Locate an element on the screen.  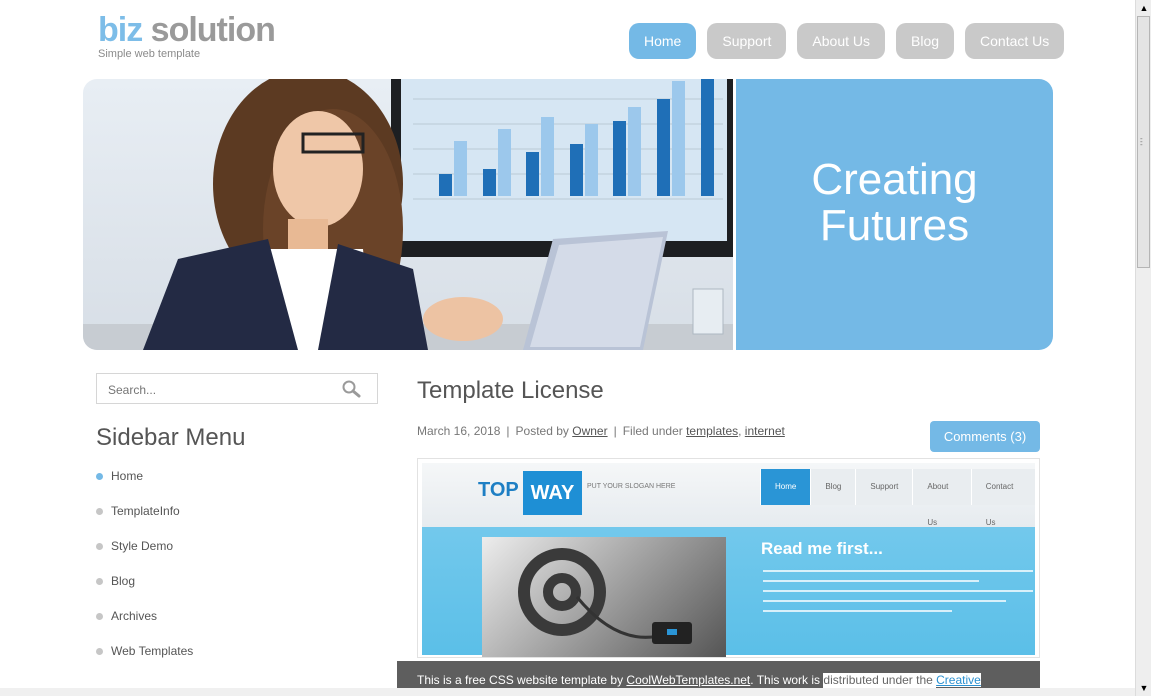
grip-icon: --- is located at coordinates (1141, 141).